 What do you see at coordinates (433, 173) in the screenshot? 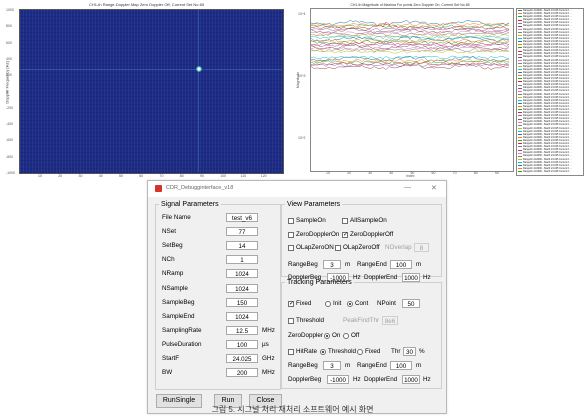
I see `fig2-xtick: 60` at bounding box center [433, 173].